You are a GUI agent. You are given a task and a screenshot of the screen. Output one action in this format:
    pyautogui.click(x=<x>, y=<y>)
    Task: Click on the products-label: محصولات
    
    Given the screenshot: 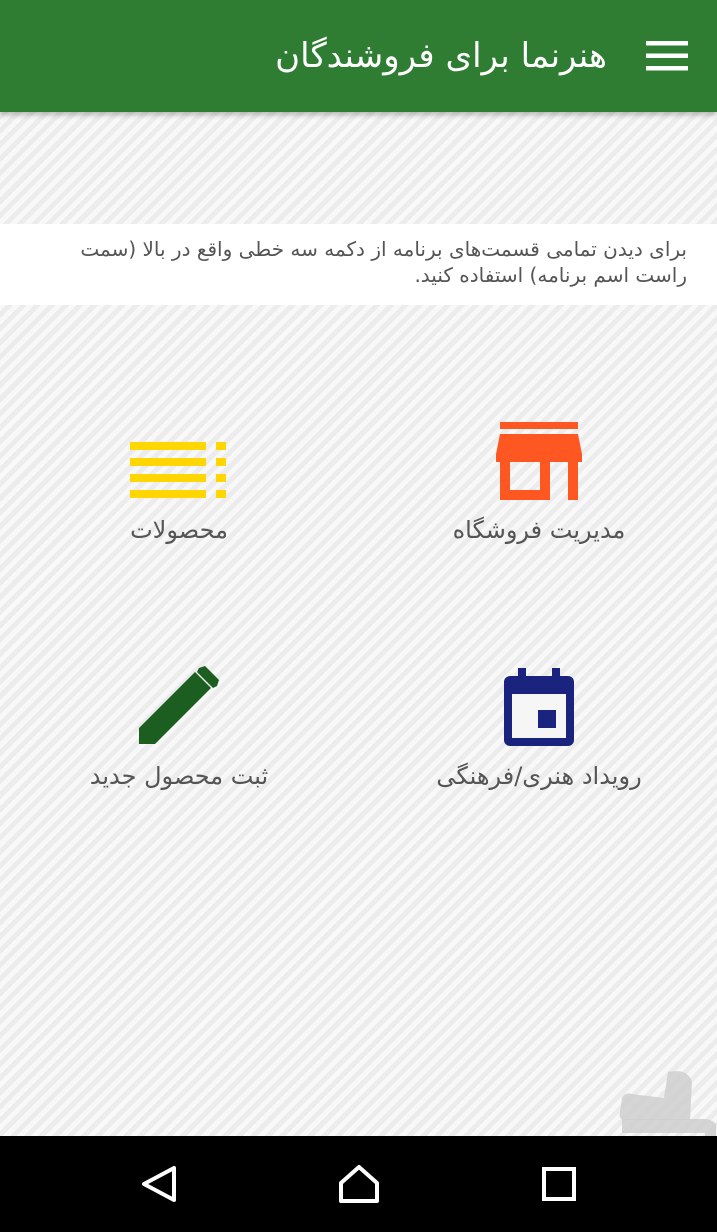 What is the action you would take?
    pyautogui.click(x=179, y=530)
    